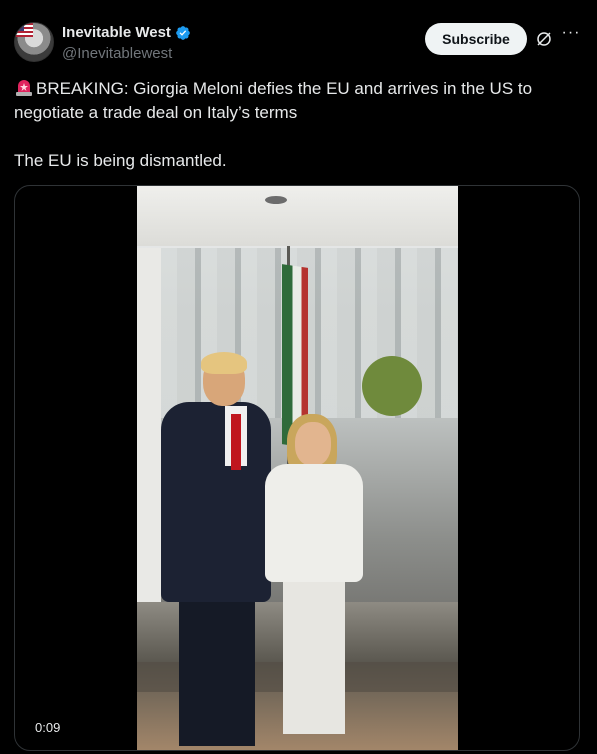  I want to click on person-right-head, so click(313, 444).